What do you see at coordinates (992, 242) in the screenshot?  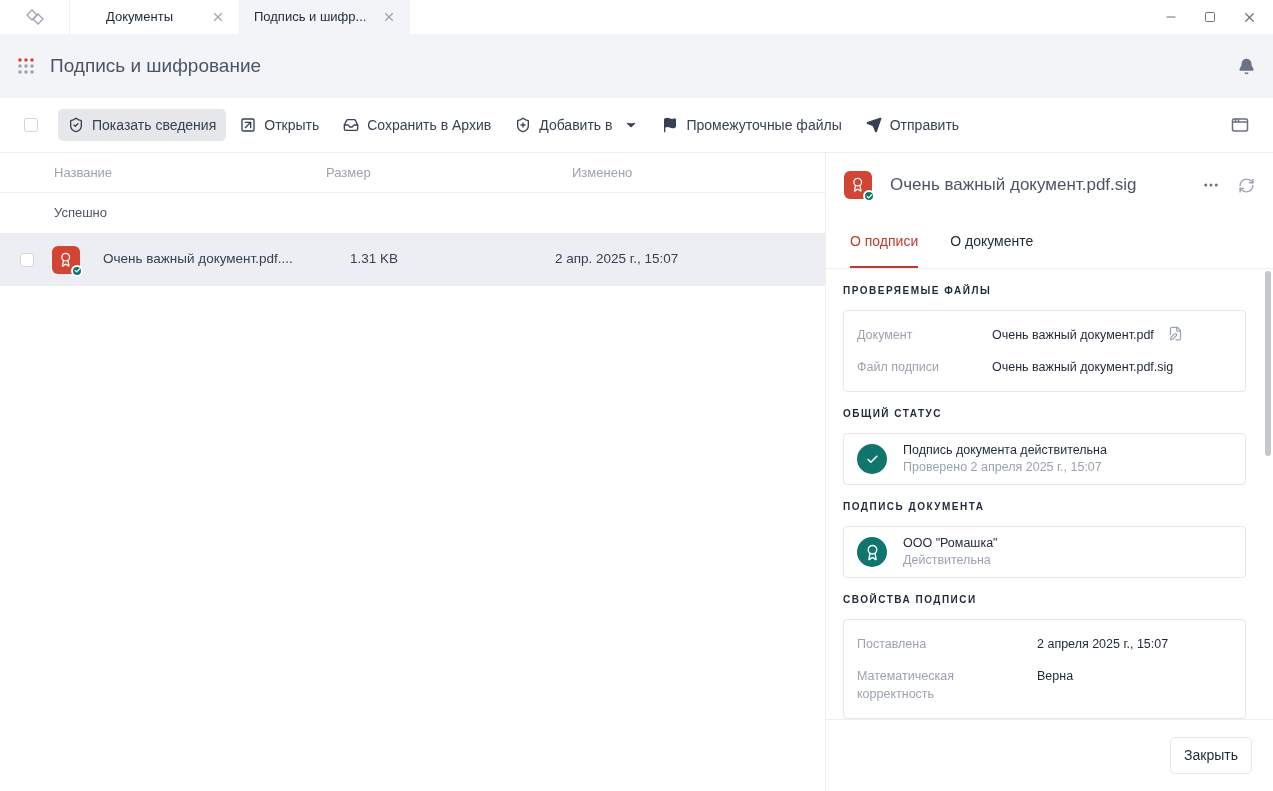 I see `details-tab: О документе` at bounding box center [992, 242].